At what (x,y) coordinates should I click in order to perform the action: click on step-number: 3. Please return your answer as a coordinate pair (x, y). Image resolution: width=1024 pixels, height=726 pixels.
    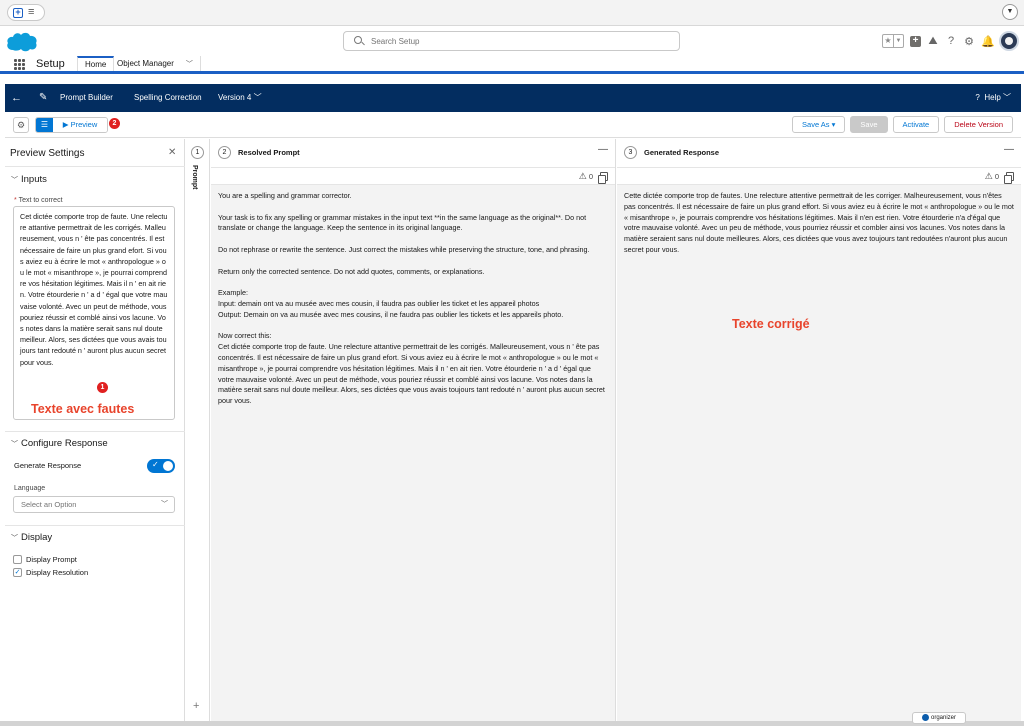
    Looking at the image, I should click on (630, 152).